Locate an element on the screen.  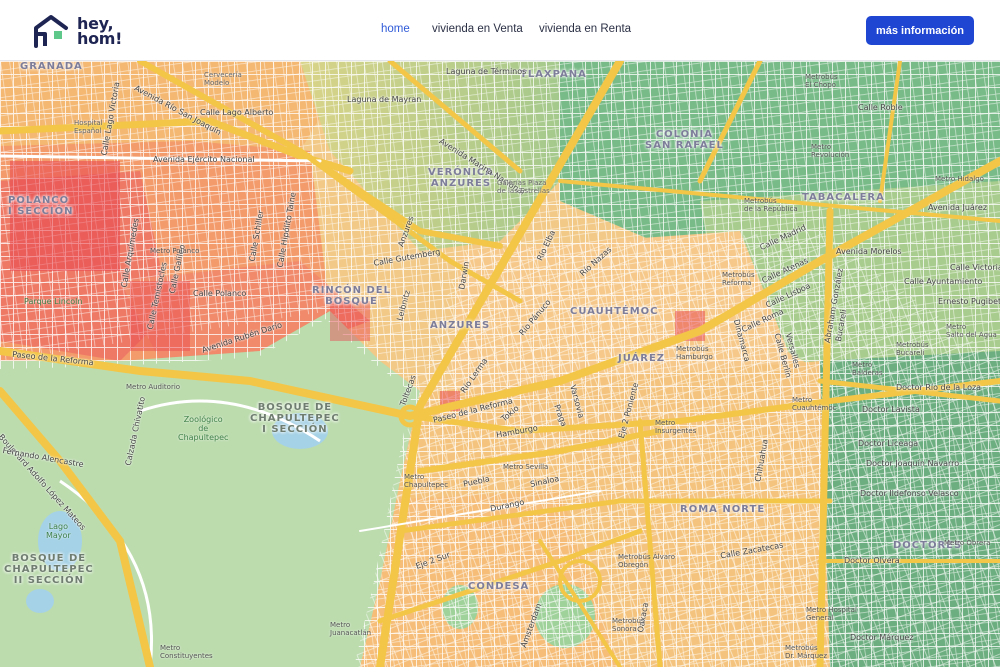
mas-informacion-button: más información is located at coordinates (920, 30).